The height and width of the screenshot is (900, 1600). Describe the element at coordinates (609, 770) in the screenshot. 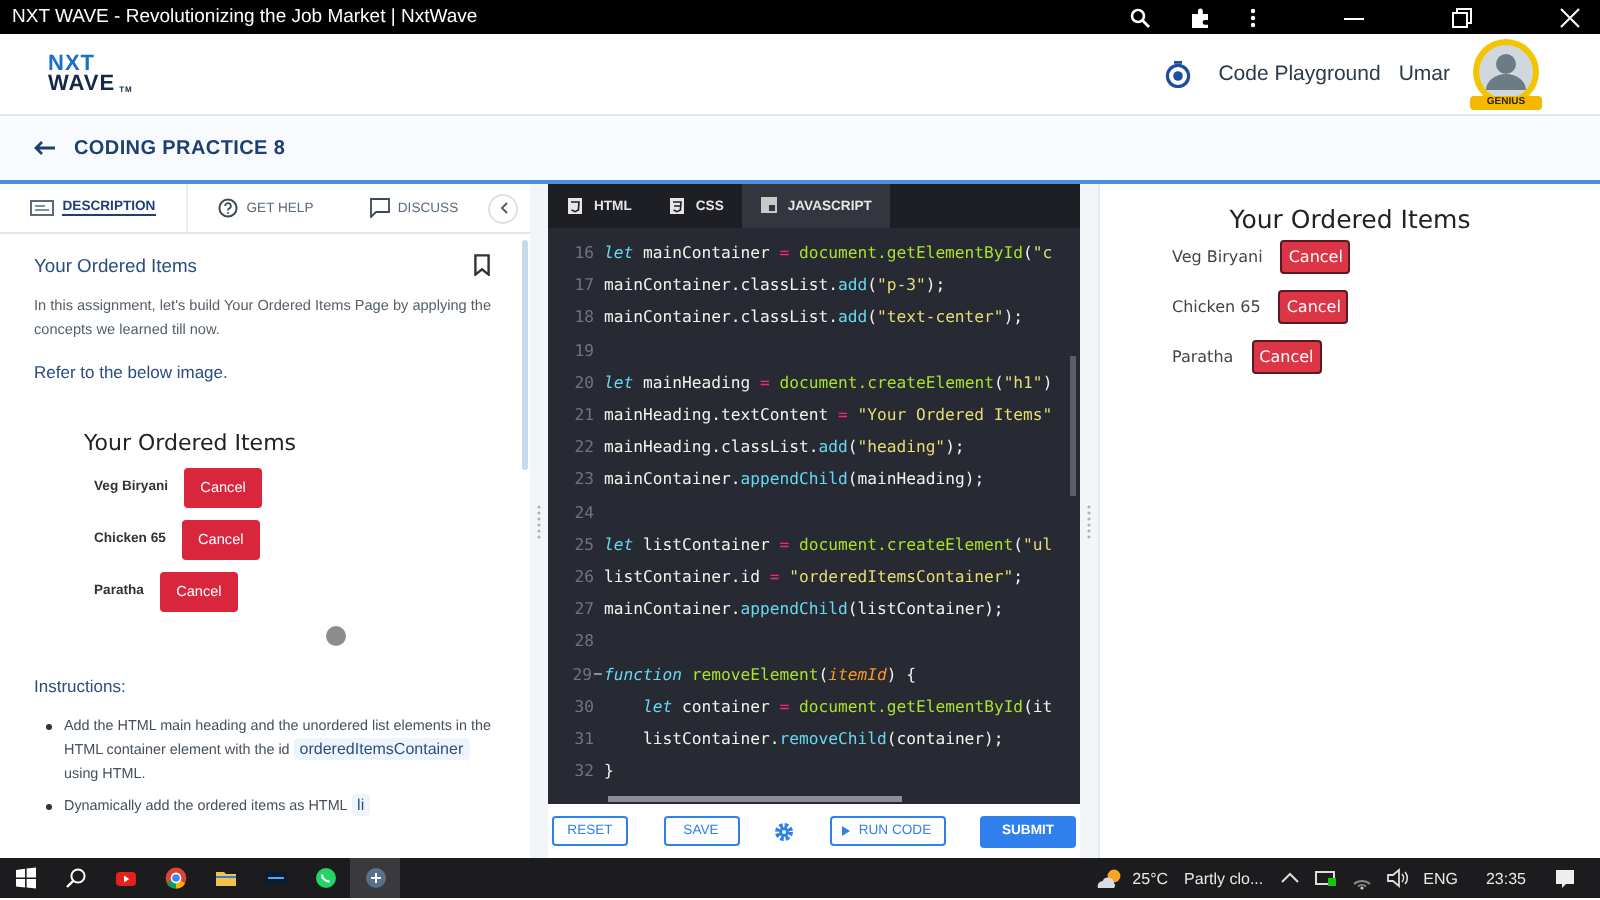

I see `code-line: }` at that location.